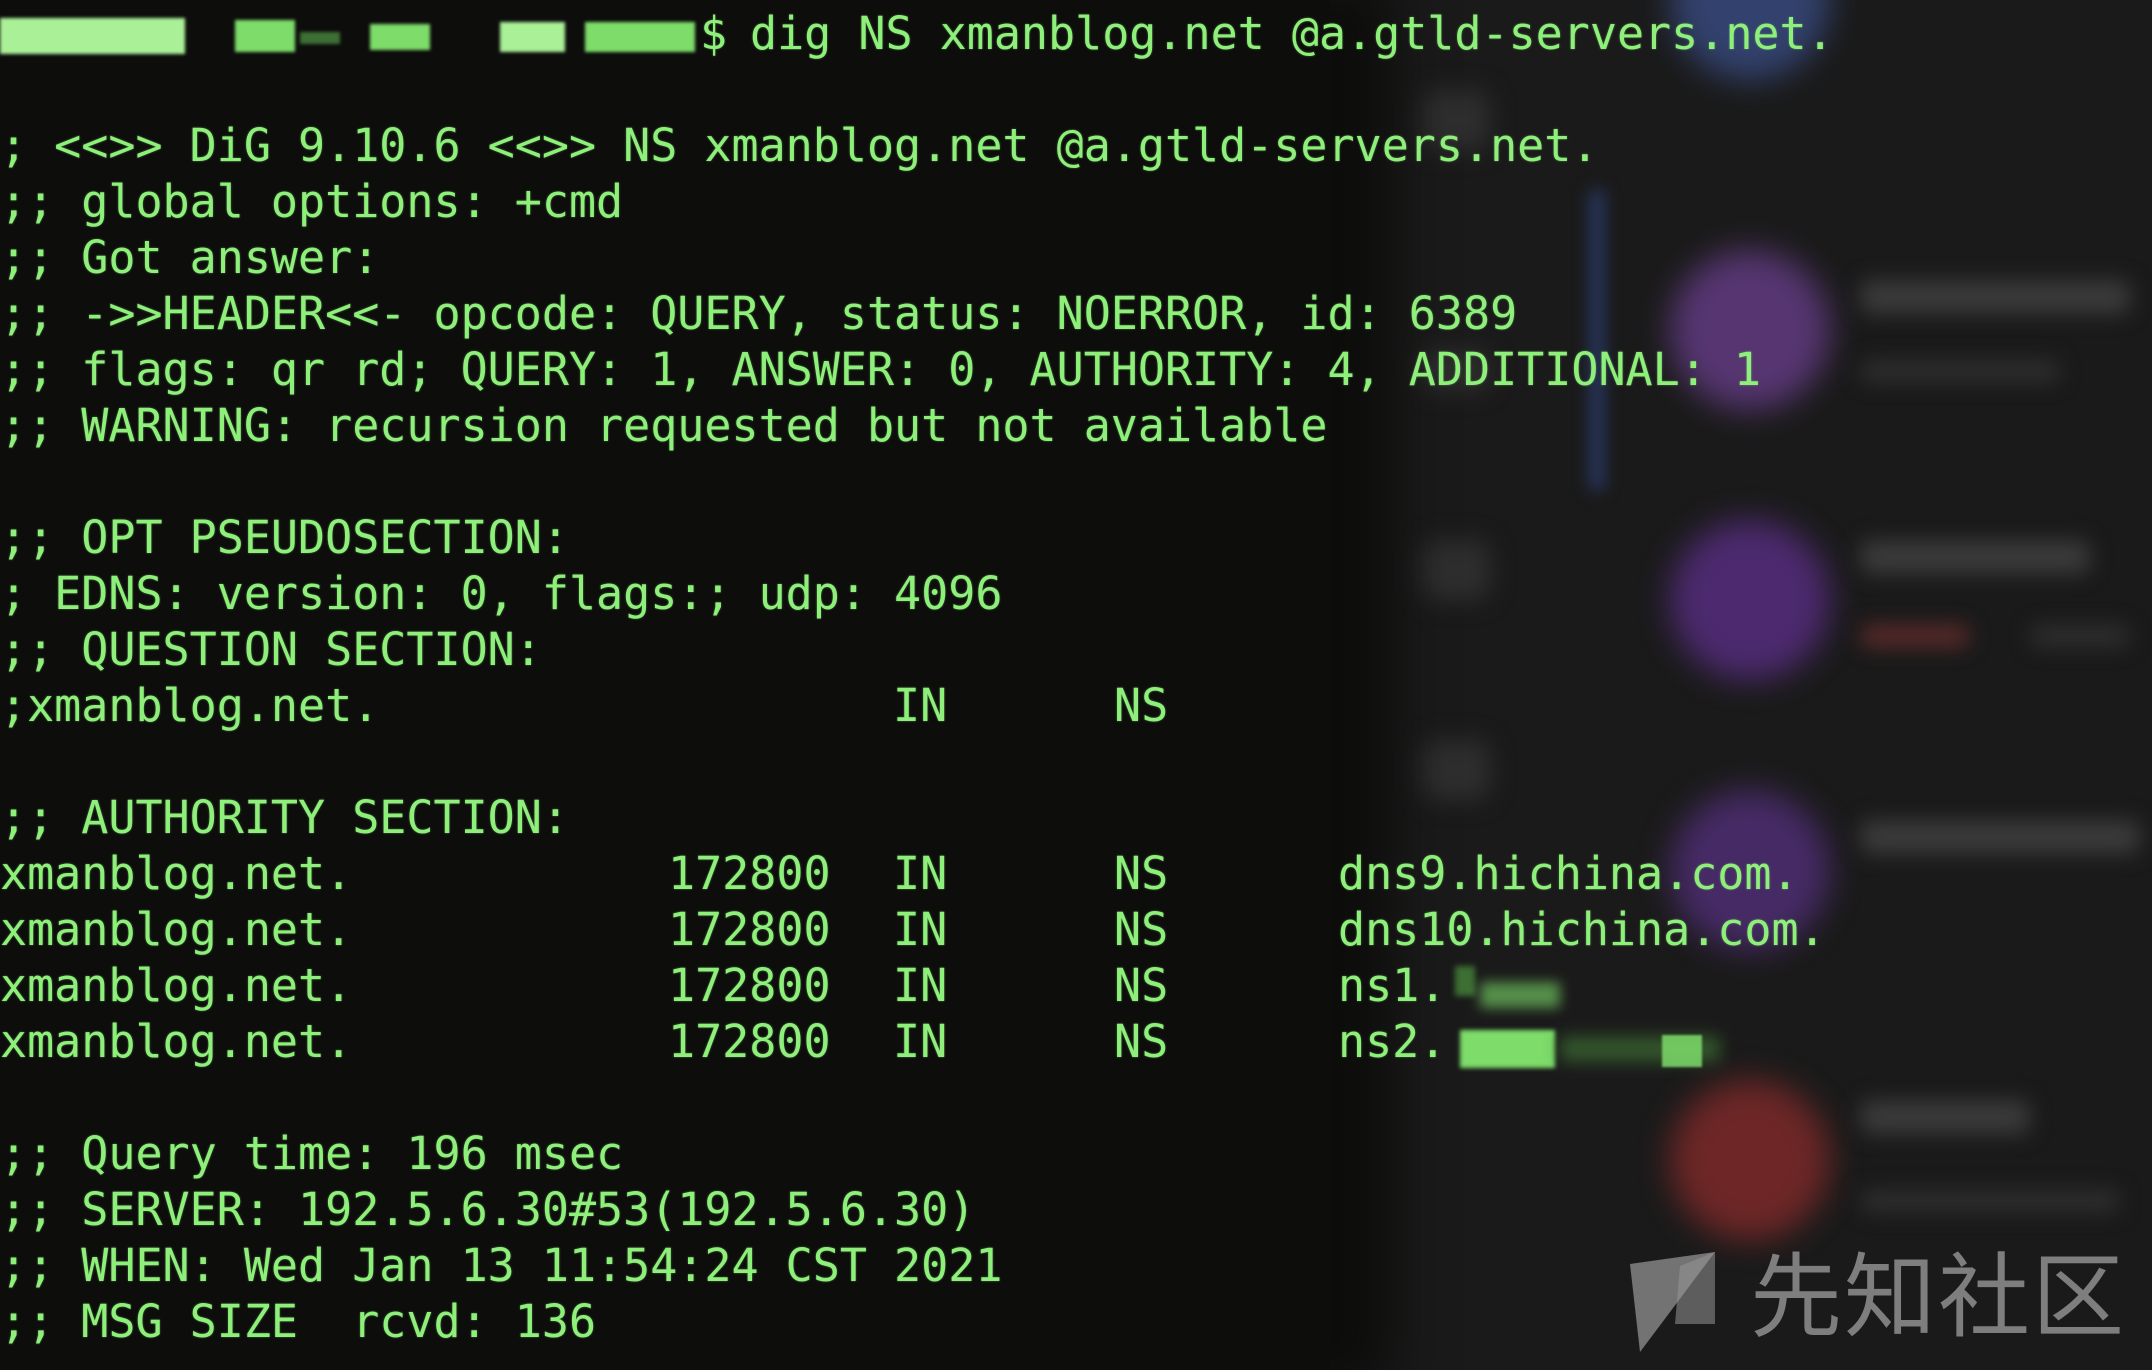 The width and height of the screenshot is (2152, 1370). Describe the element at coordinates (1672, 1302) in the screenshot. I see `xianzhi-logo-icon` at that location.